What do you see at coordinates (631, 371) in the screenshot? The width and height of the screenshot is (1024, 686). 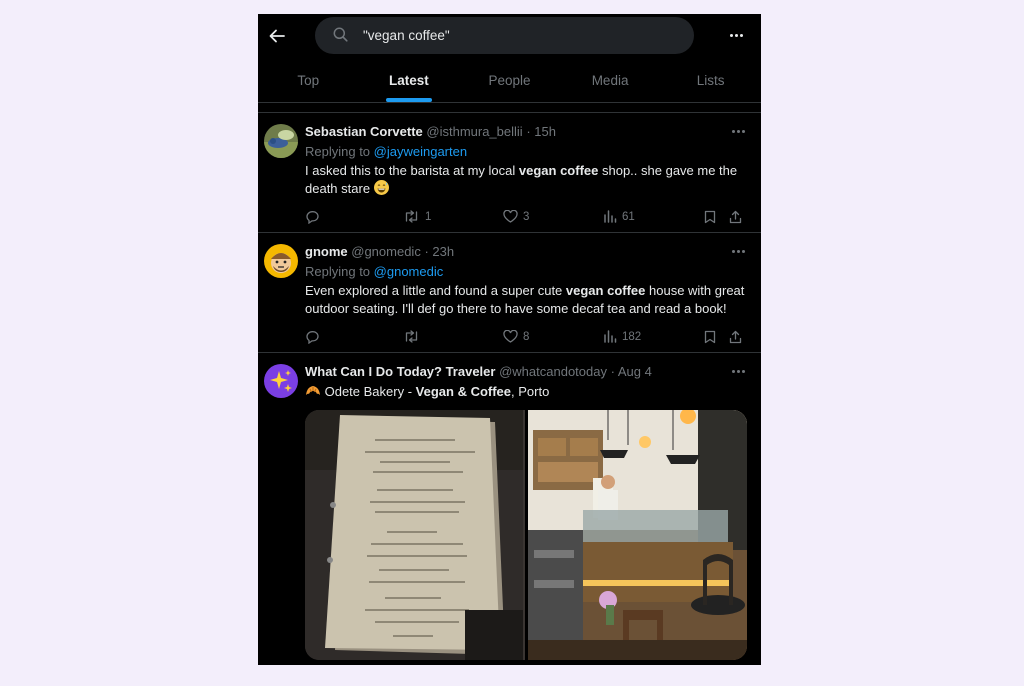 I see `timestamp: · Aug 4` at bounding box center [631, 371].